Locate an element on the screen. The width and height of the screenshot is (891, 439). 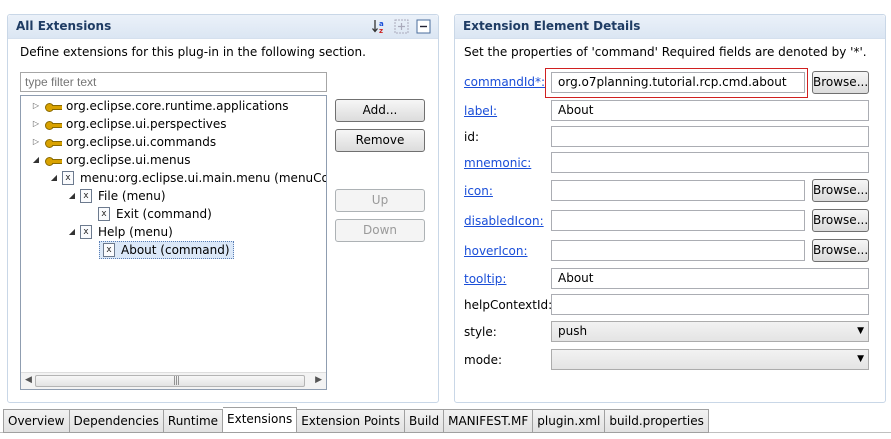
tree-item-label: org.eclipse.core.runtime.applications is located at coordinates (177, 106).